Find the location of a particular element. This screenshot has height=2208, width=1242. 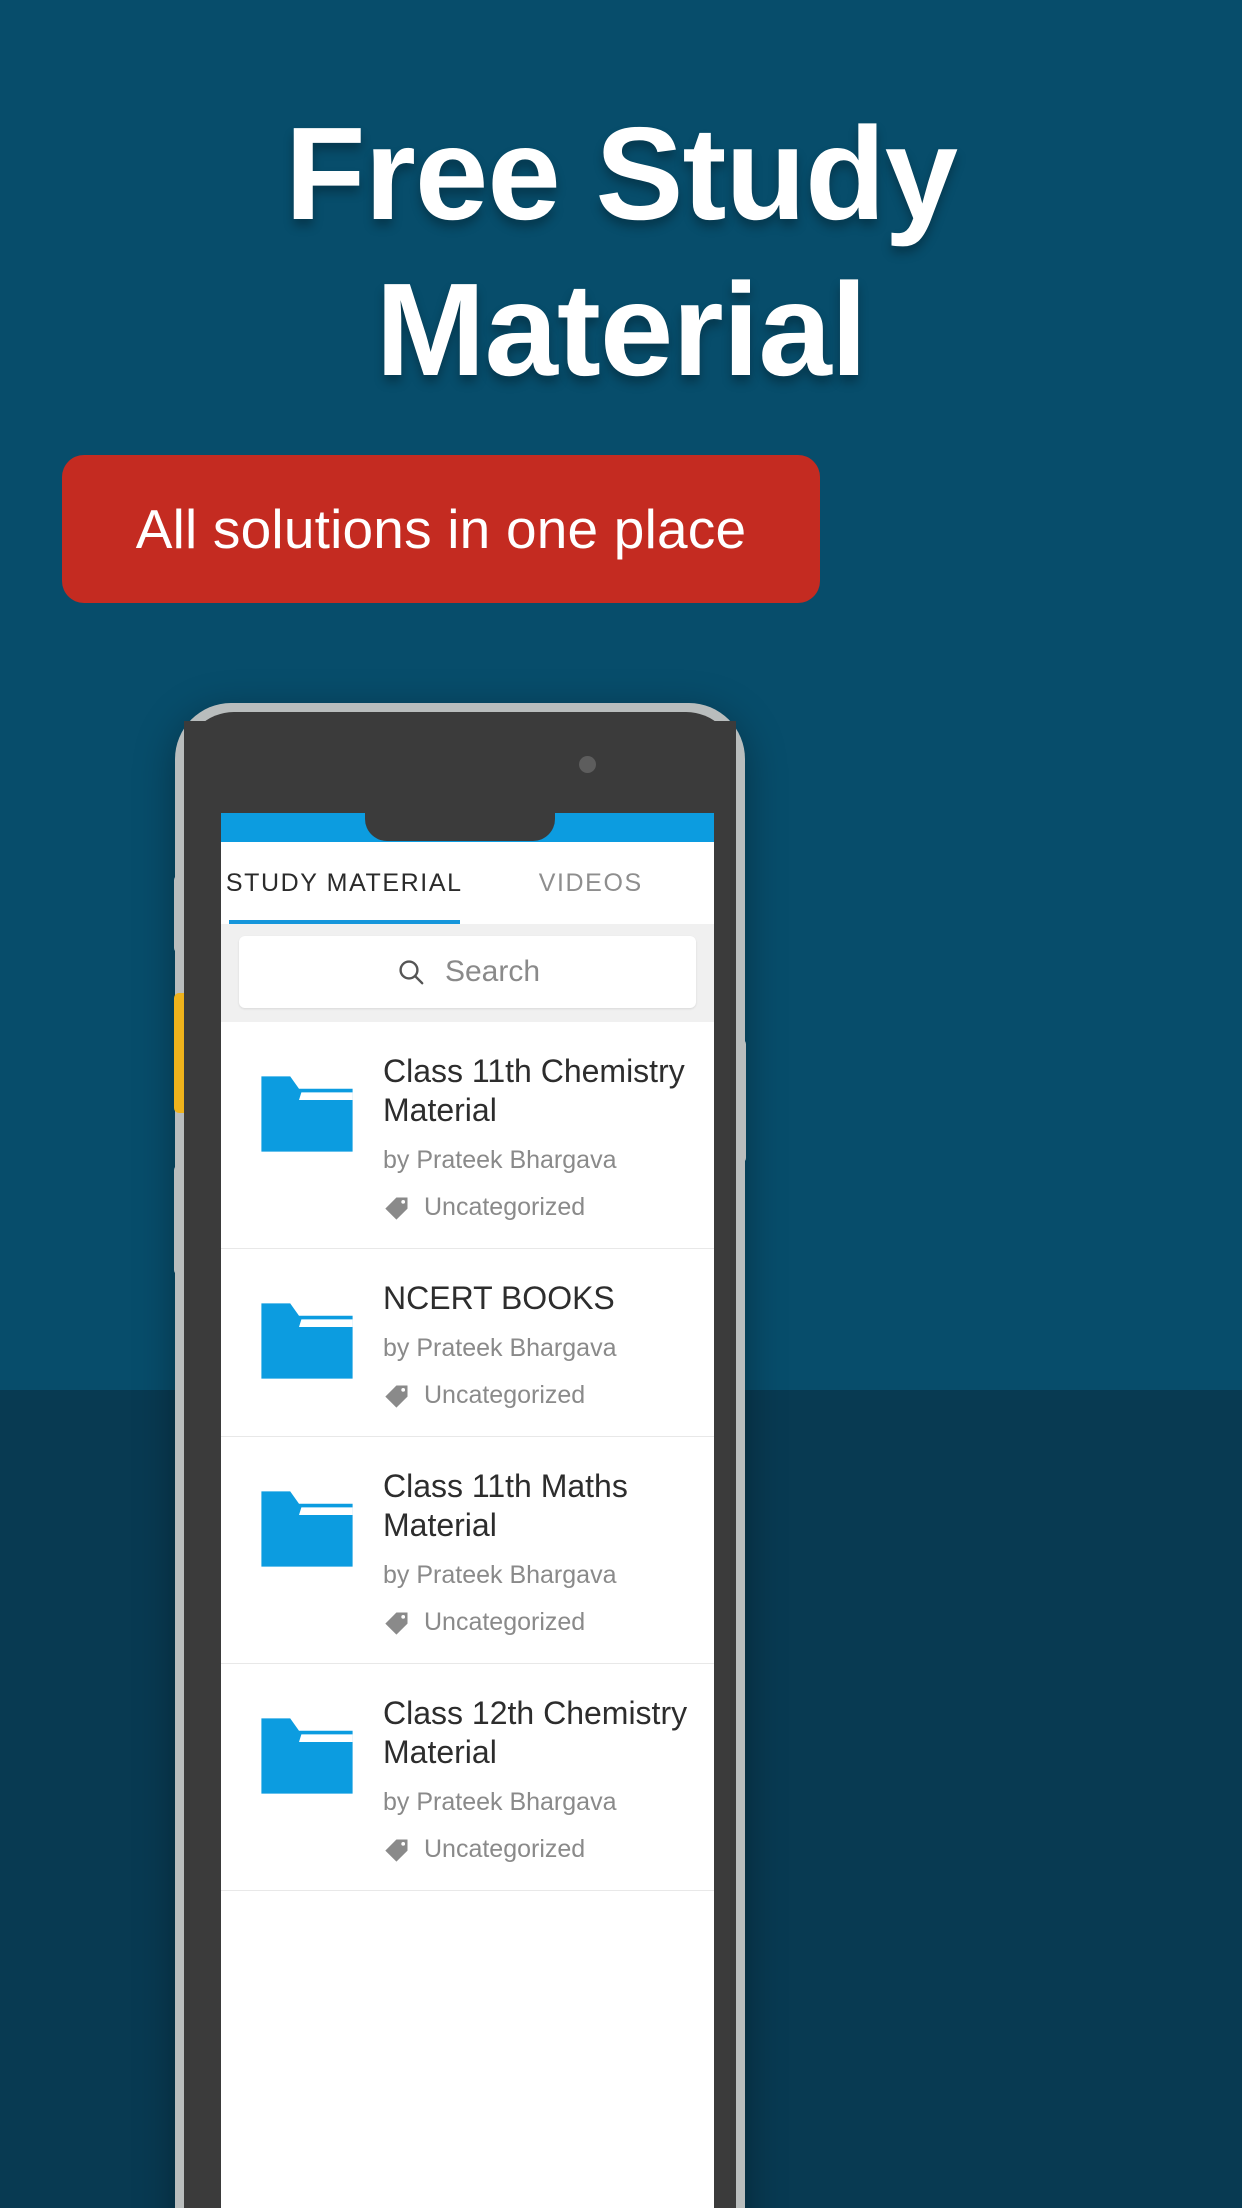

list-item-title: NCERT BOOKS is located at coordinates (499, 1298).